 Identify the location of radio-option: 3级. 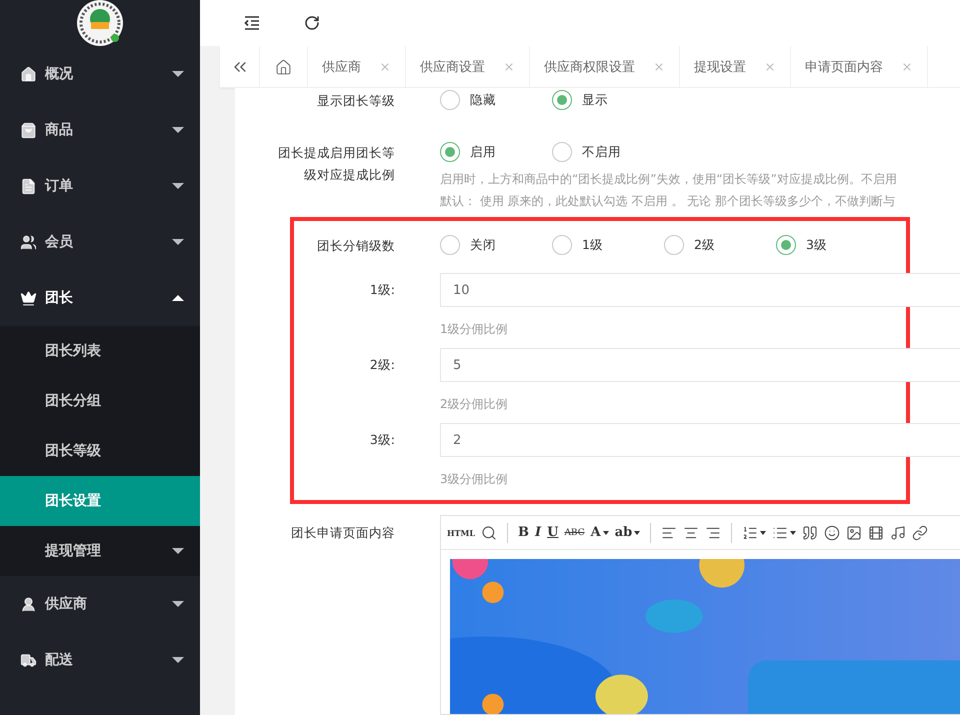
(832, 245).